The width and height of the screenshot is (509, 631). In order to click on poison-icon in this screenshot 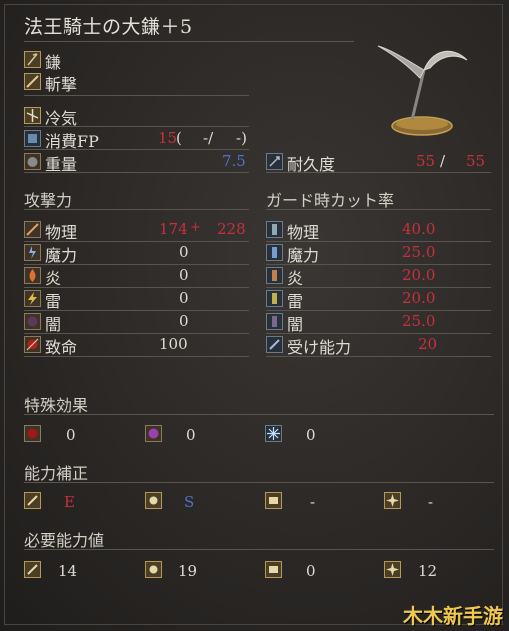, I will do `click(153, 433)`.